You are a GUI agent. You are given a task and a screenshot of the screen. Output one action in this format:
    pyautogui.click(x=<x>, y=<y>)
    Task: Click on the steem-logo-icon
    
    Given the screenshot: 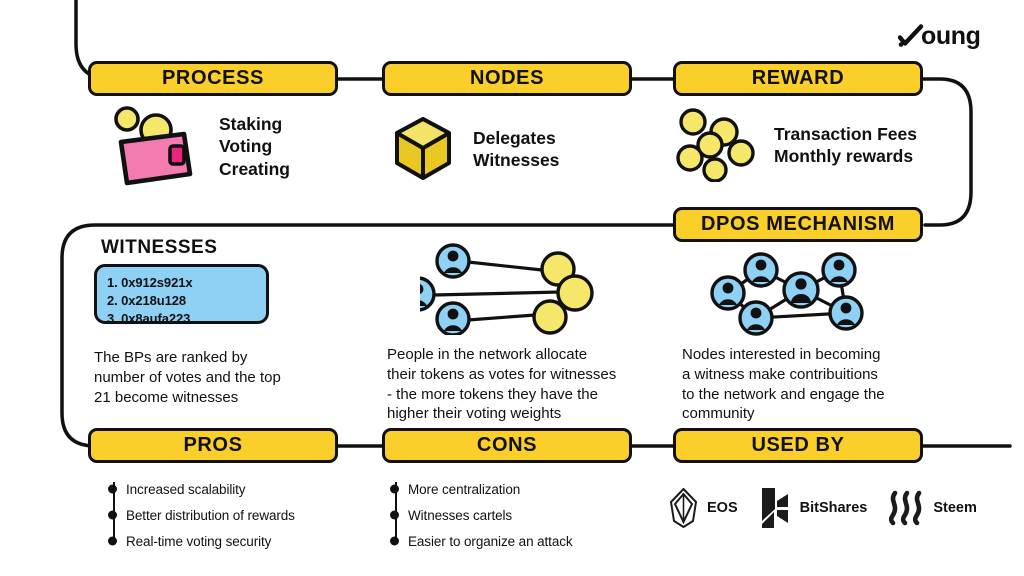 What is the action you would take?
    pyautogui.click(x=905, y=508)
    